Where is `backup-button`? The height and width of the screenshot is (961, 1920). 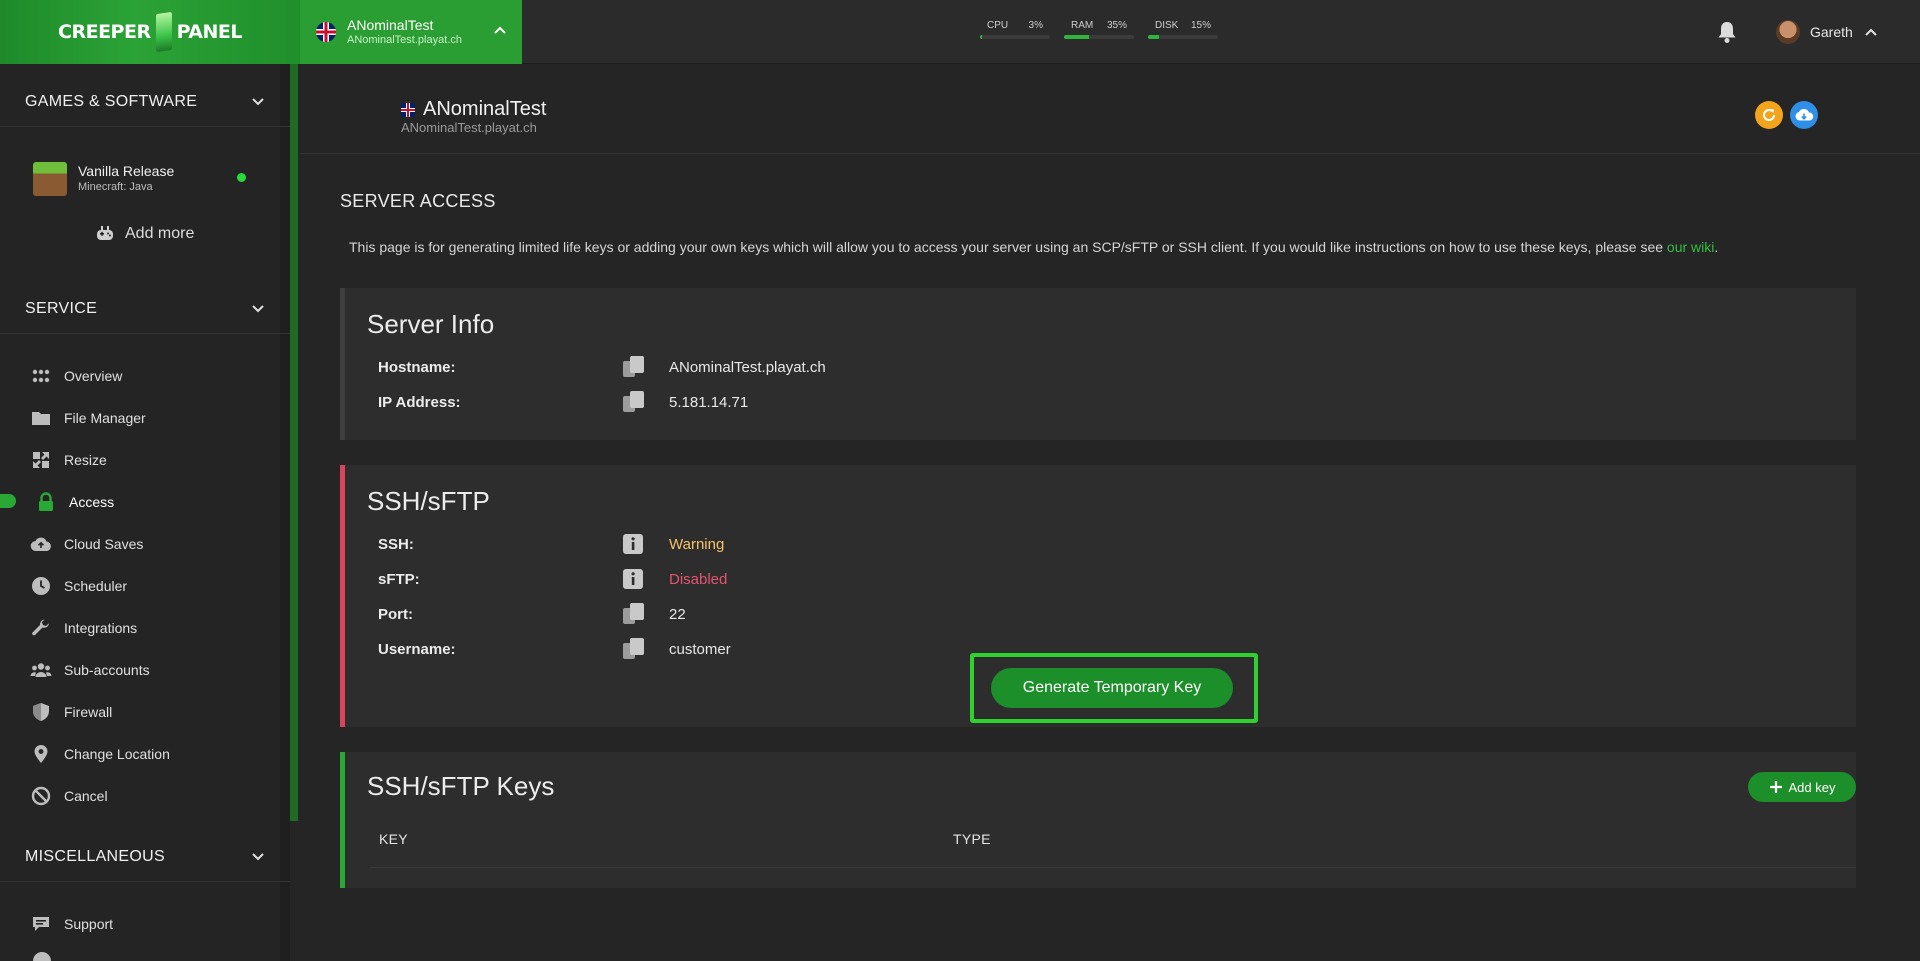
backup-button is located at coordinates (1804, 115).